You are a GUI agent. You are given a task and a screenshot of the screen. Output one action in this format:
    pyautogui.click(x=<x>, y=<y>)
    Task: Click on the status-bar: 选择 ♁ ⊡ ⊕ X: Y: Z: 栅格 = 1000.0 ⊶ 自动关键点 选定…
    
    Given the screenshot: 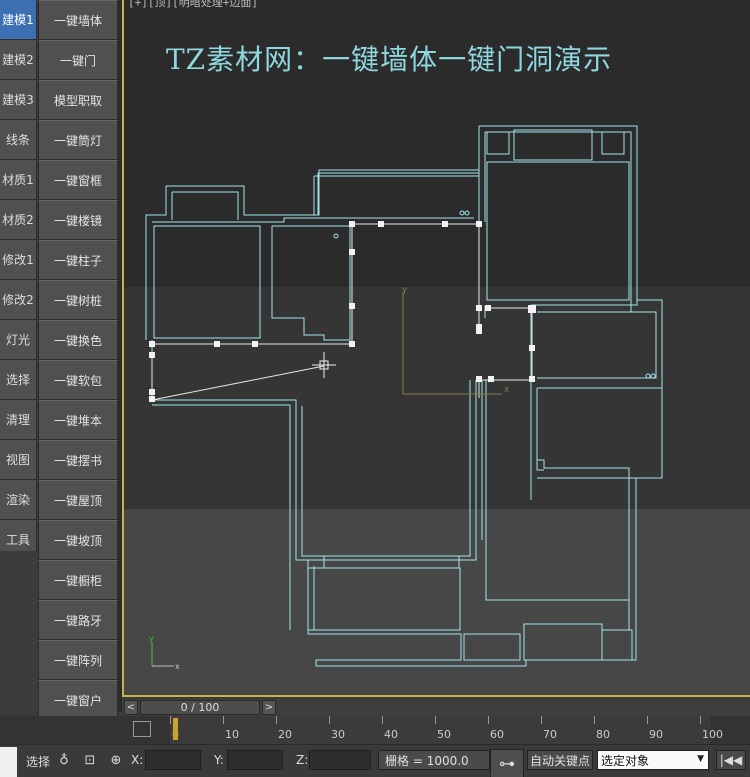 What is the action you would take?
    pyautogui.click(x=375, y=760)
    